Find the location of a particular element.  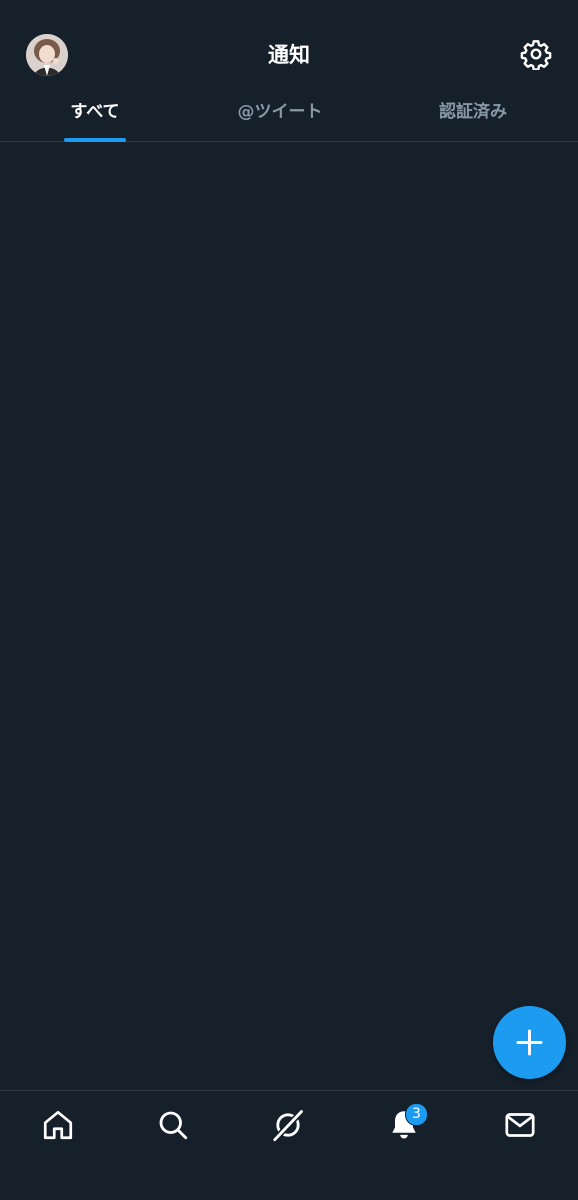

nav-home is located at coordinates (58, 1125).